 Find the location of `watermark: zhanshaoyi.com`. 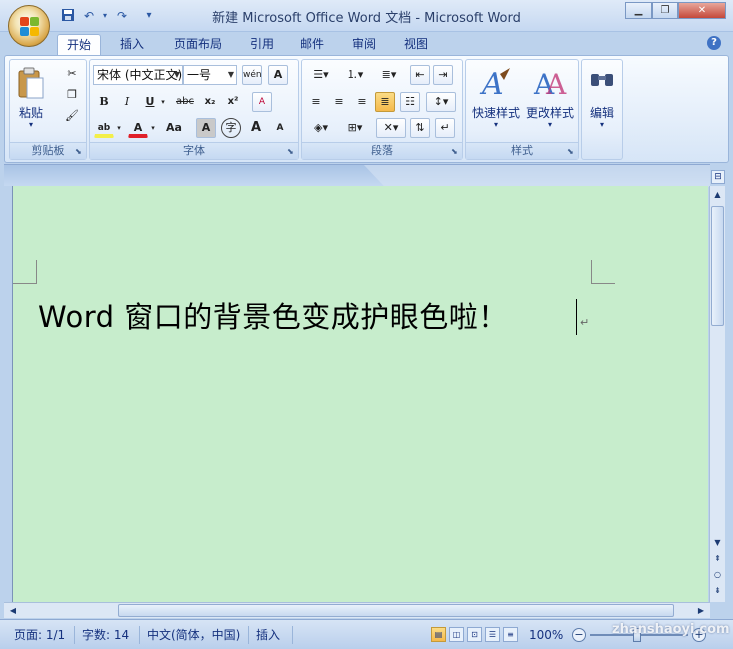

watermark: zhanshaoyi.com is located at coordinates (671, 629).